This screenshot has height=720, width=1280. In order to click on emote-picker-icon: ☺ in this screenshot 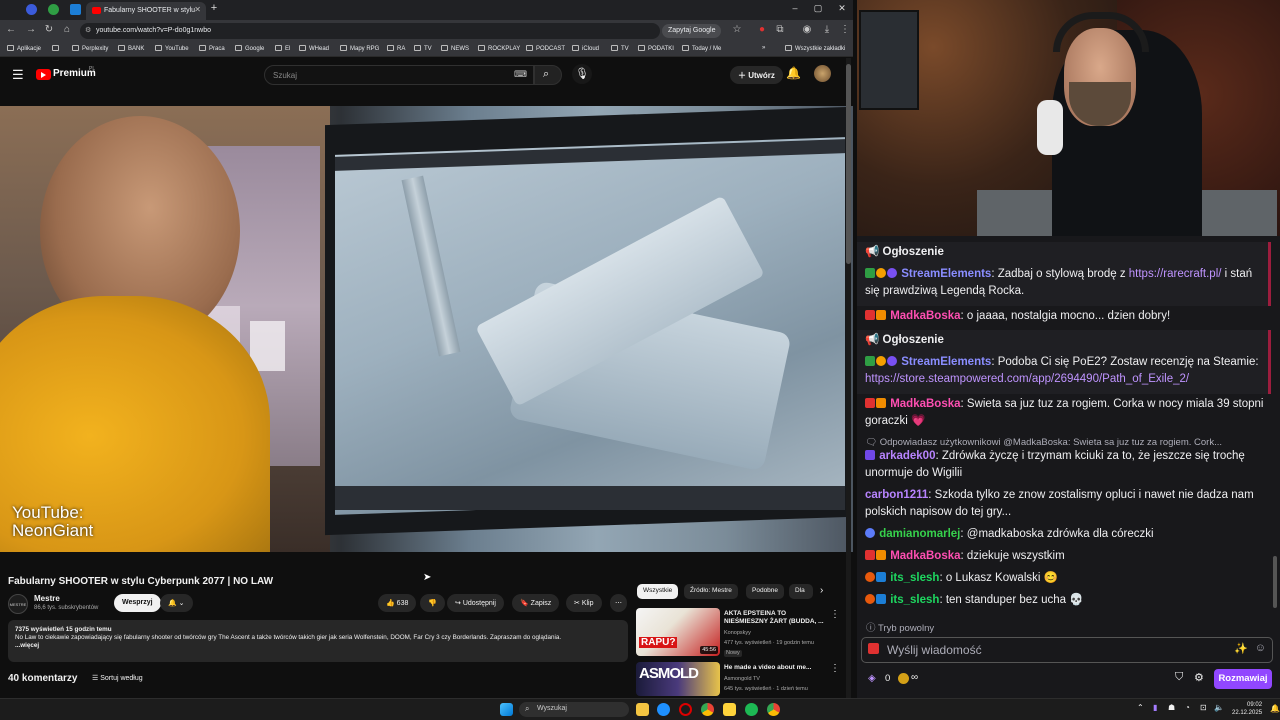, I will do `click(1260, 648)`.